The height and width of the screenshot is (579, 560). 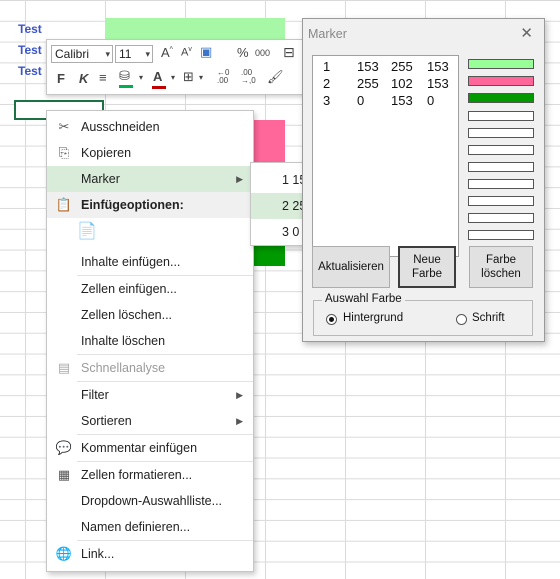 I want to click on menu-item-filter: Filter ▶, so click(x=150, y=395).